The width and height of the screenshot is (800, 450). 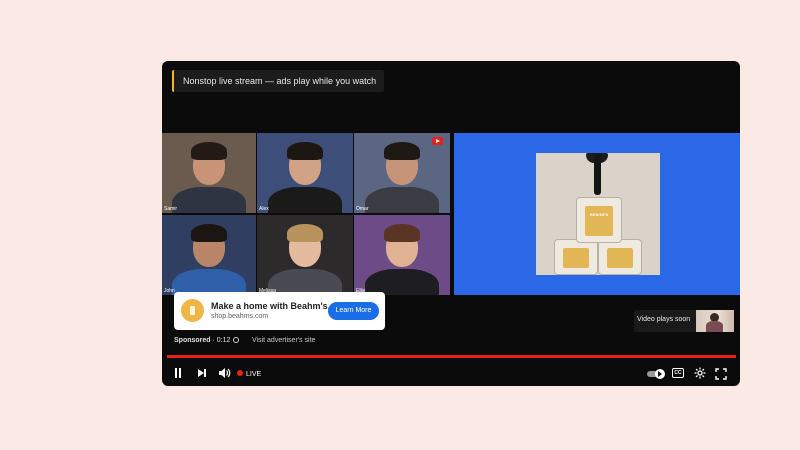 I want to click on youtube-badge-icon, so click(x=437, y=141).